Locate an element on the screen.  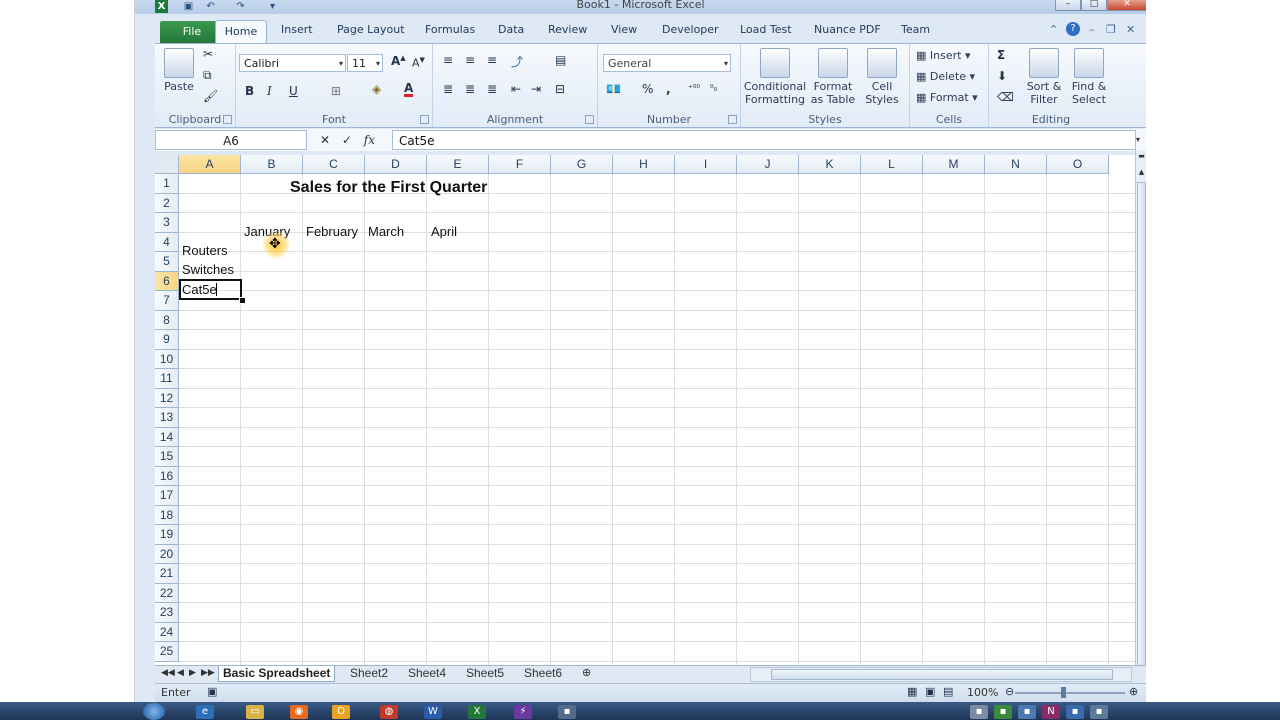
row-header-25: 25 is located at coordinates (167, 652).